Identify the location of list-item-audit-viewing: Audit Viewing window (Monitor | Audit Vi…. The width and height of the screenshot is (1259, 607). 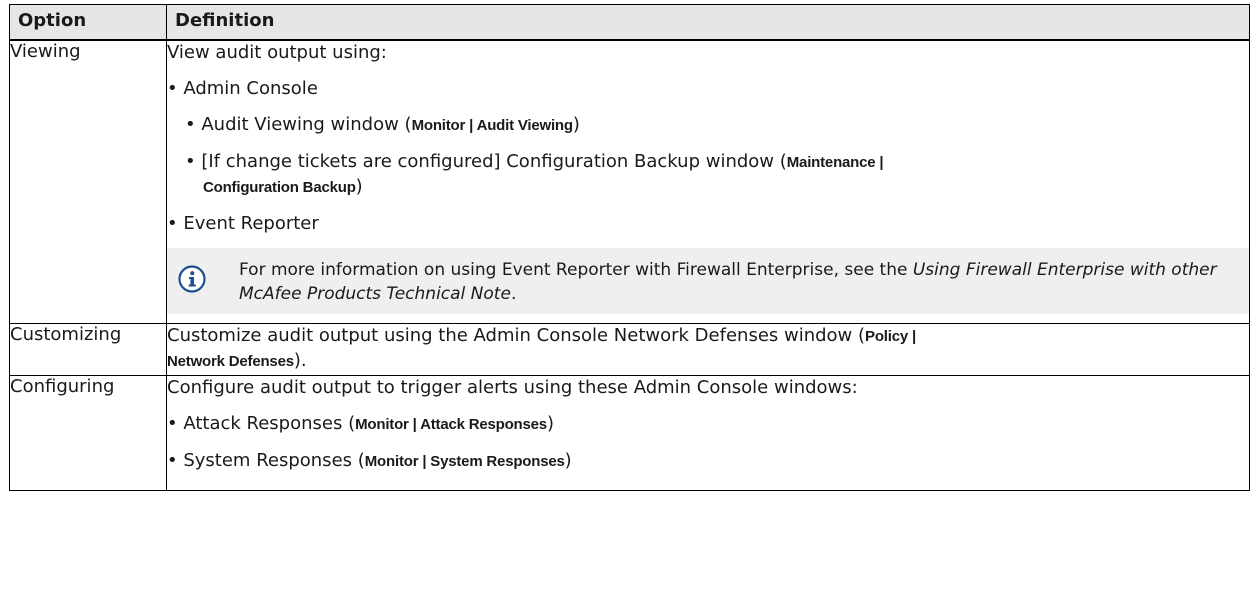
(708, 125).